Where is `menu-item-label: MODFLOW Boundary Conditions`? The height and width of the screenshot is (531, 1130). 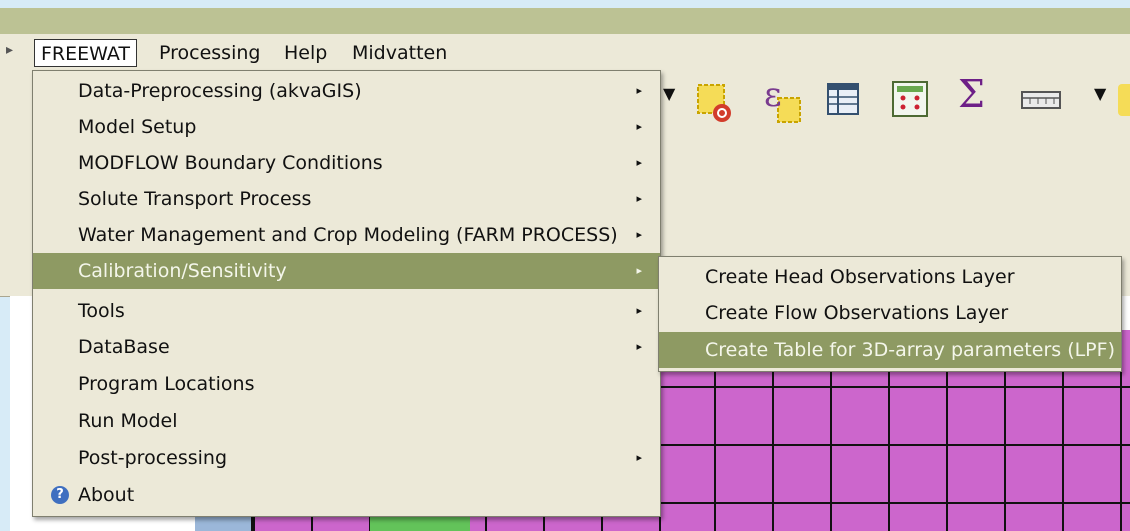
menu-item-label: MODFLOW Boundary Conditions is located at coordinates (230, 163).